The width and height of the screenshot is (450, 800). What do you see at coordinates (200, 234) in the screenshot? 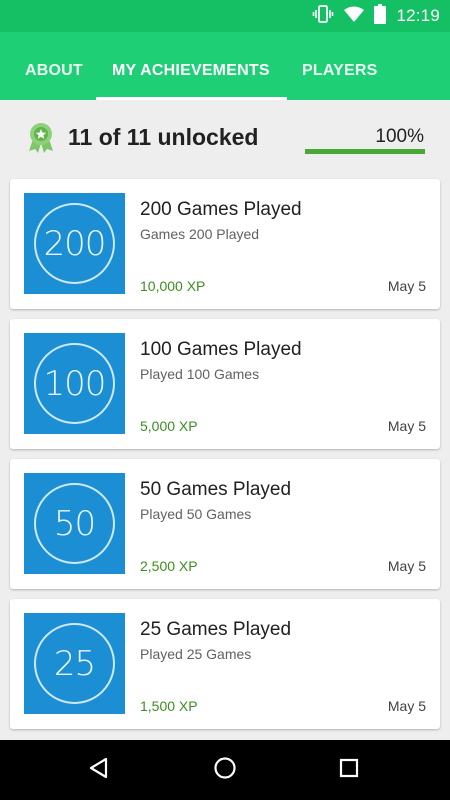
I see `achievement-description: Games 200 Played` at bounding box center [200, 234].